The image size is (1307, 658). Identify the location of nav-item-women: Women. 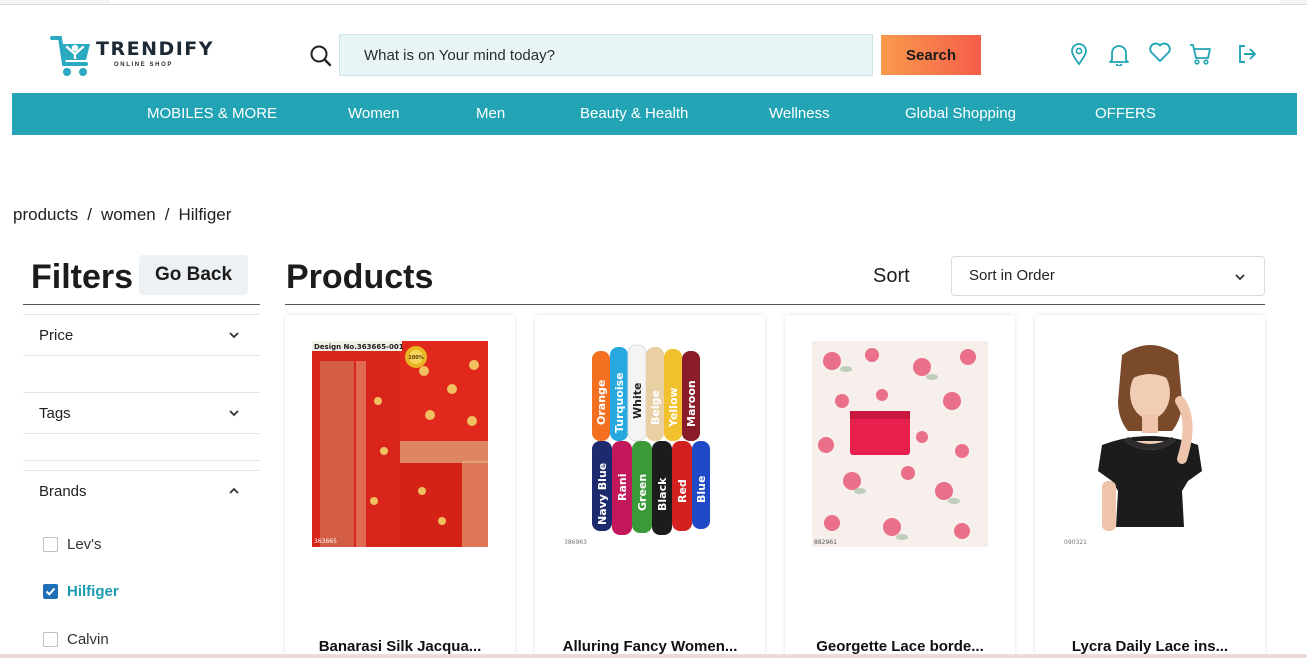
(373, 114).